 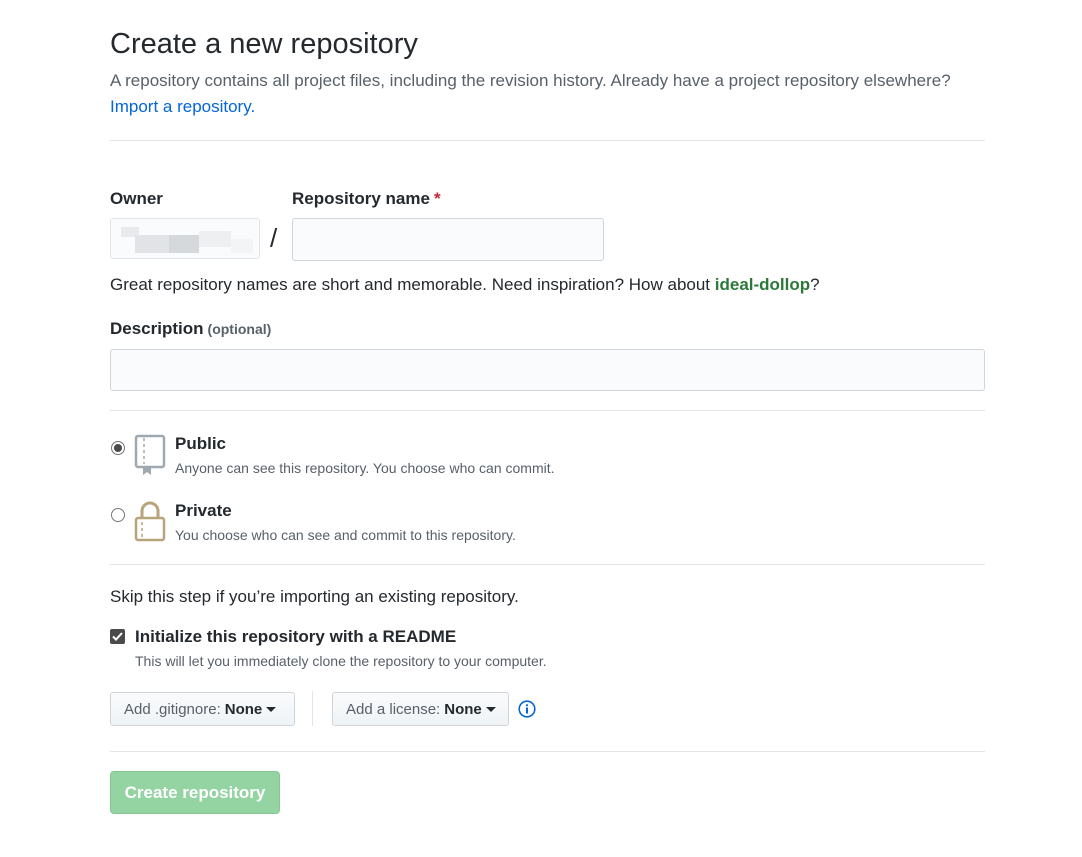 I want to click on owner-select, so click(x=185, y=238).